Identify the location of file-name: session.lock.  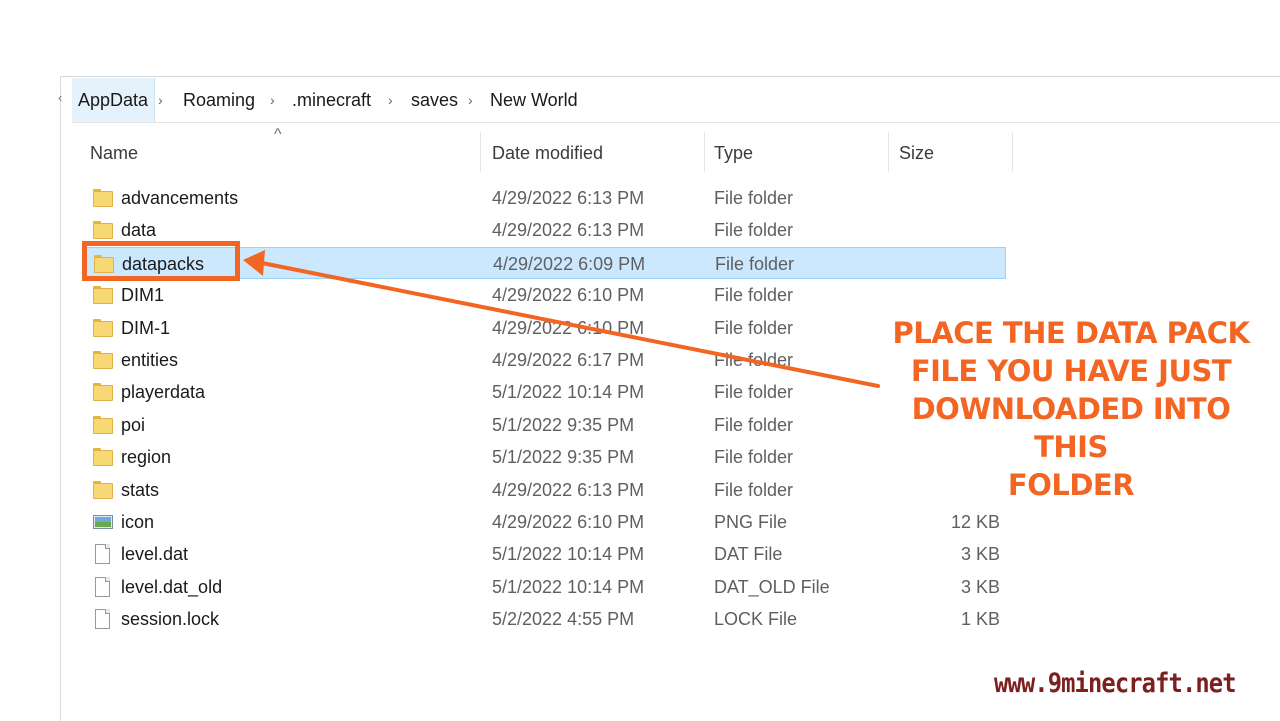
(170, 619).